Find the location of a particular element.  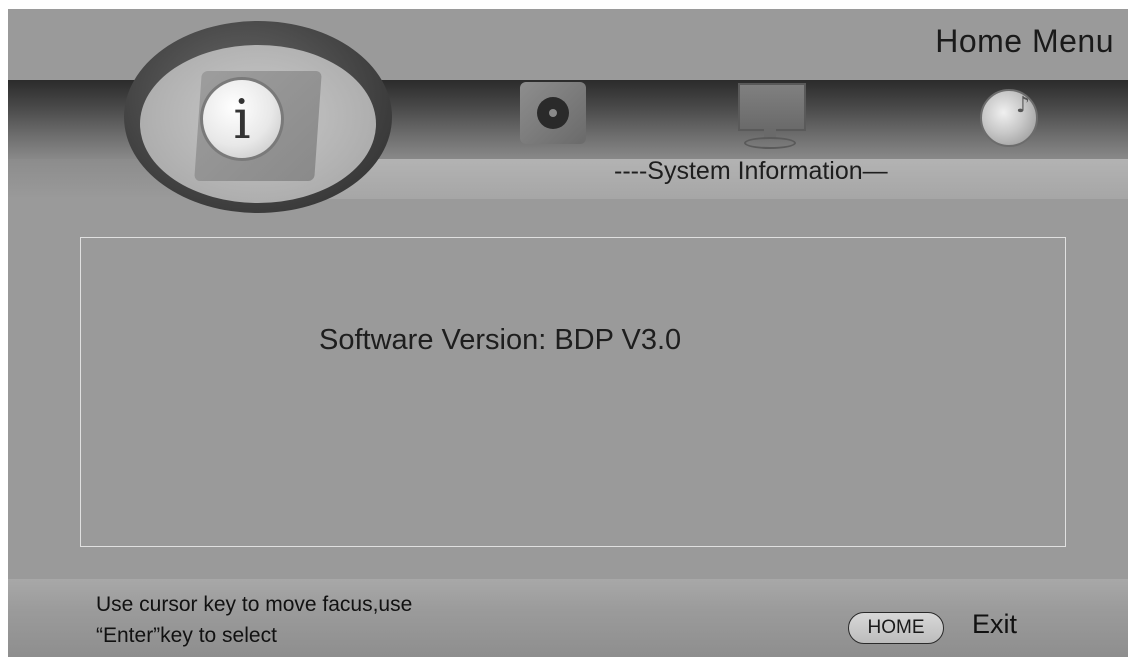

exit-label: Exit is located at coordinates (995, 624).